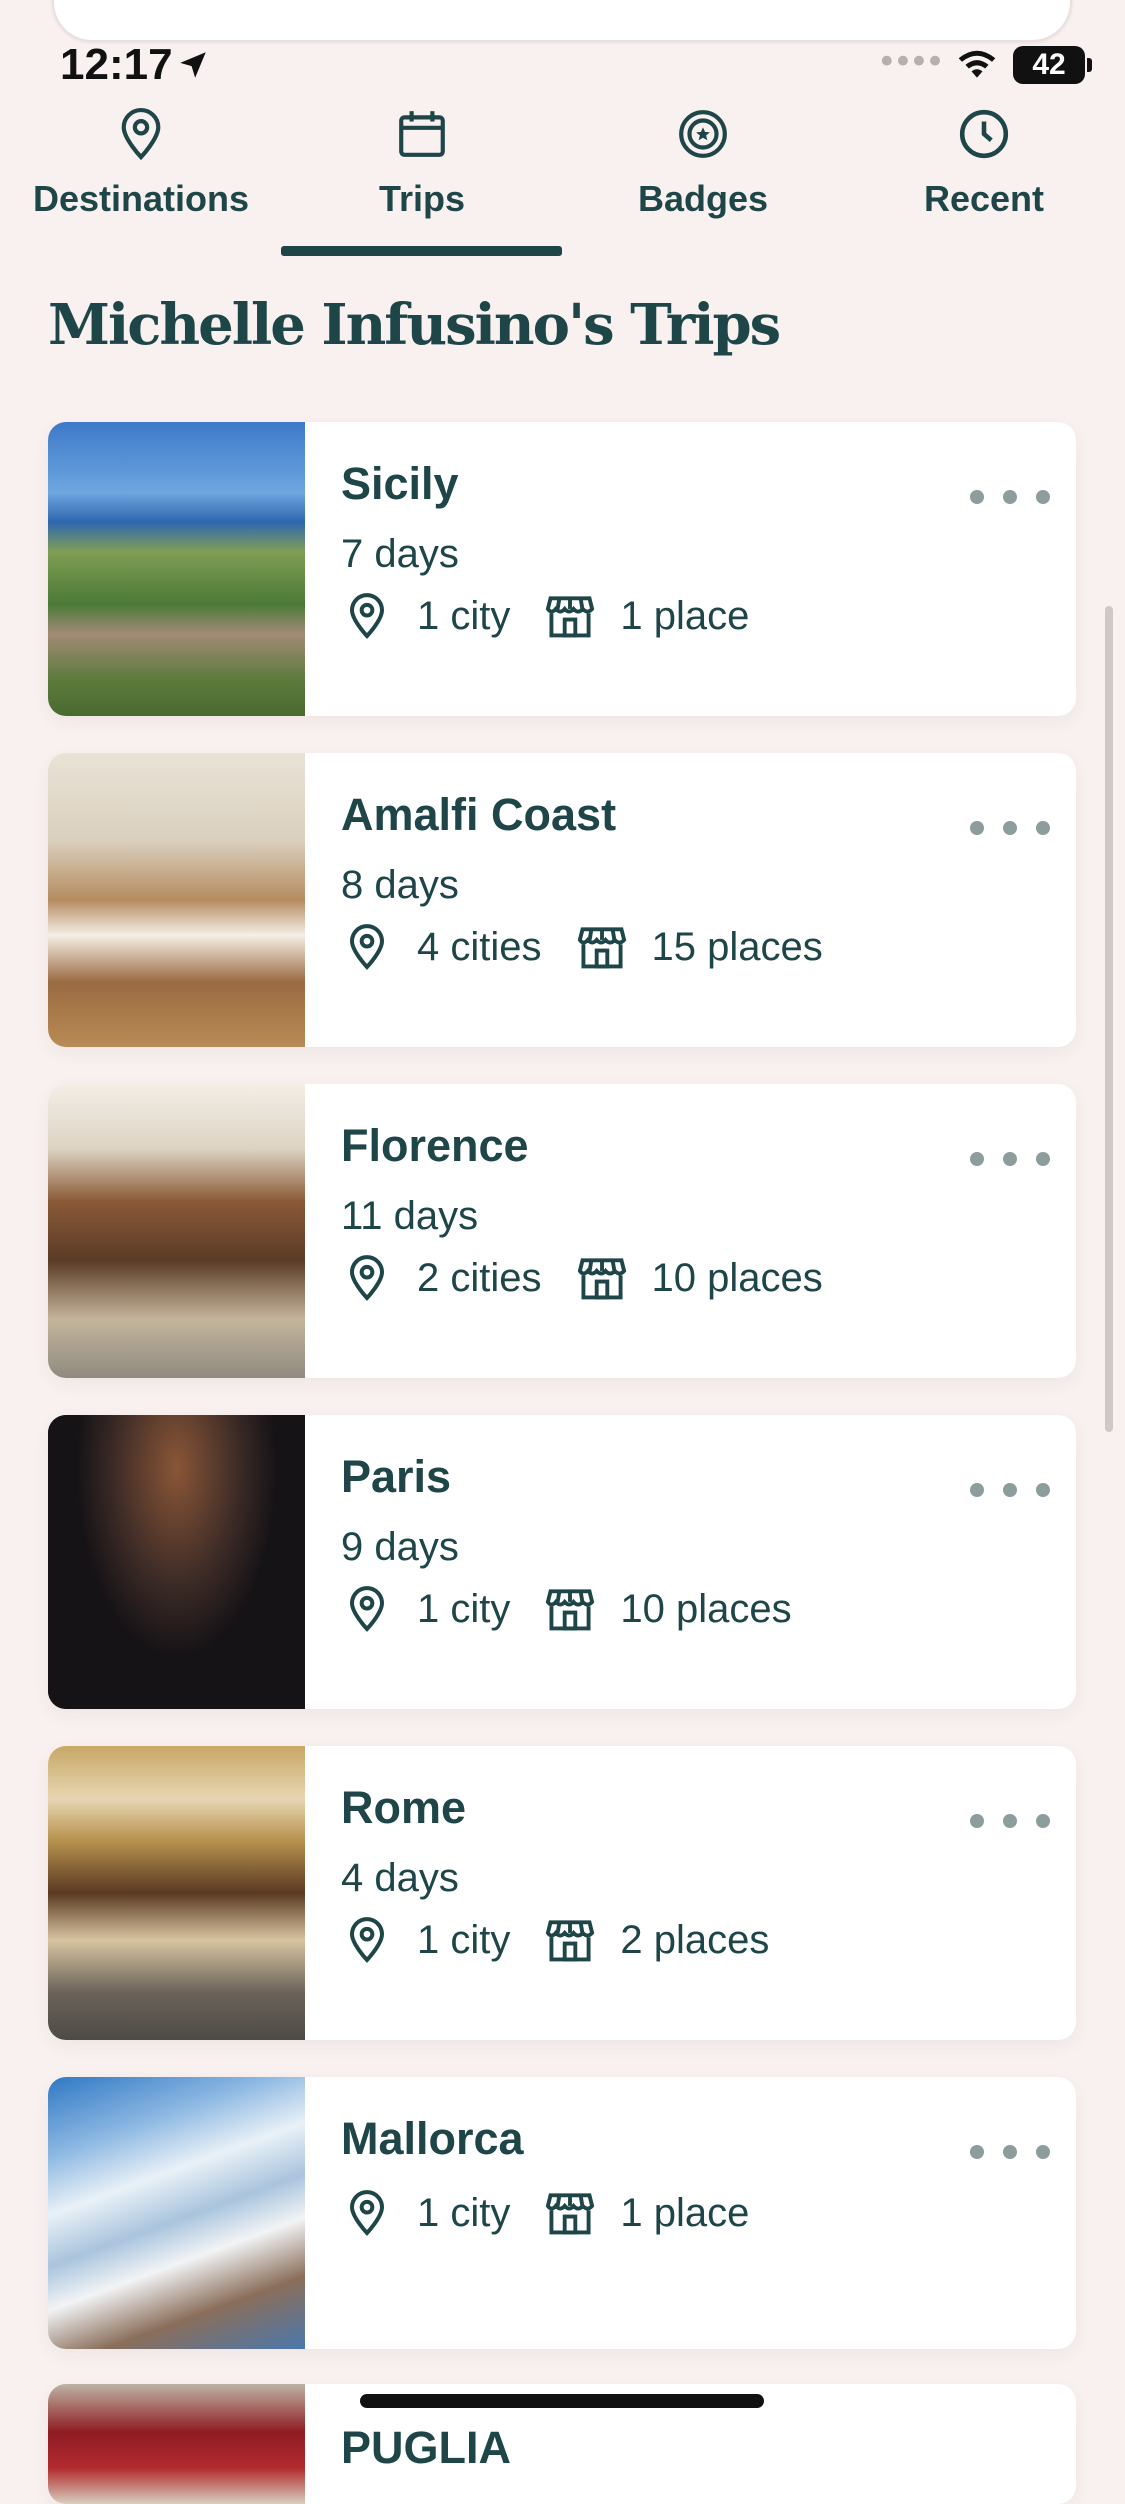  I want to click on trip-body: Amalfi Coast 8 days 4 cities 15 places, so click(708, 900).